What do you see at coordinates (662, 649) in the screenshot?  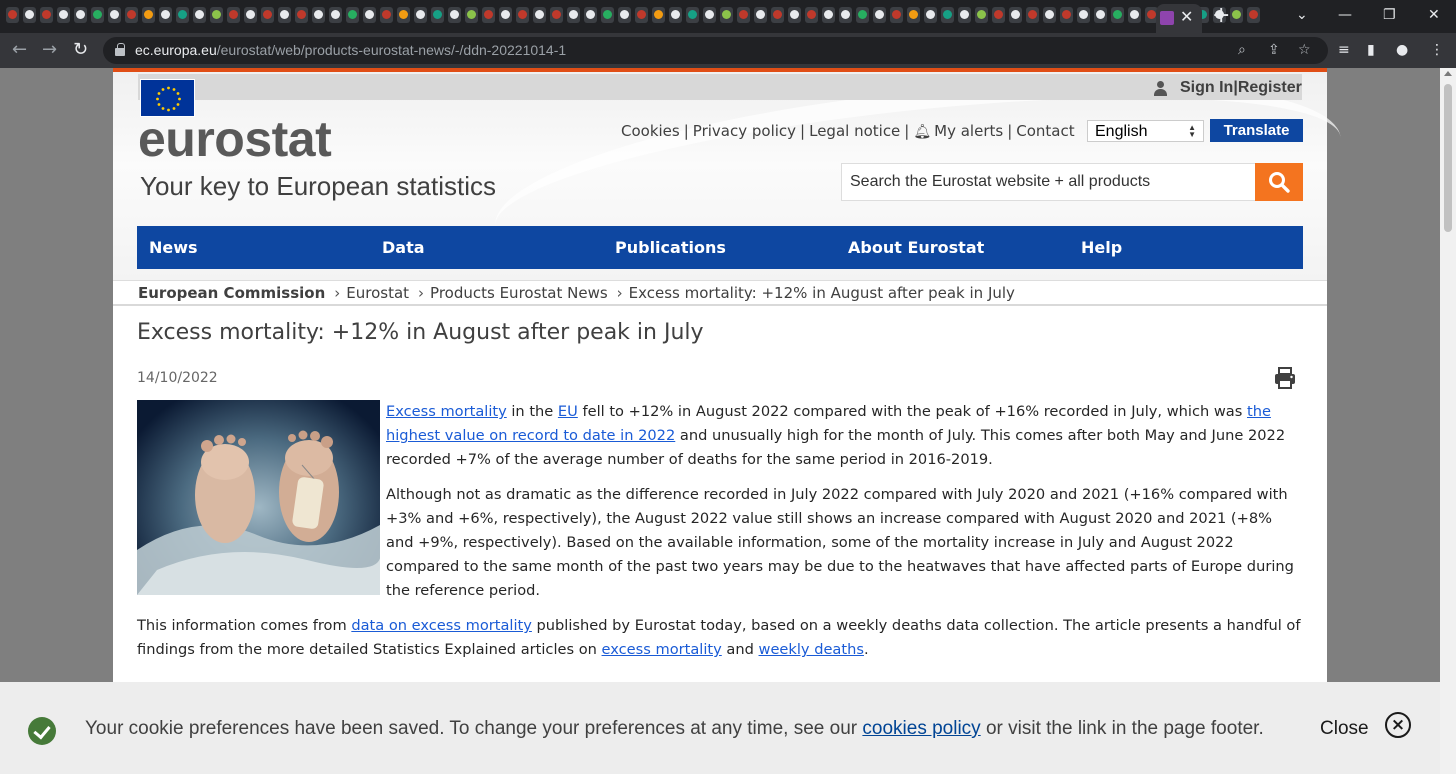 I see `excess-mortality-article-link: excess mortality` at bounding box center [662, 649].